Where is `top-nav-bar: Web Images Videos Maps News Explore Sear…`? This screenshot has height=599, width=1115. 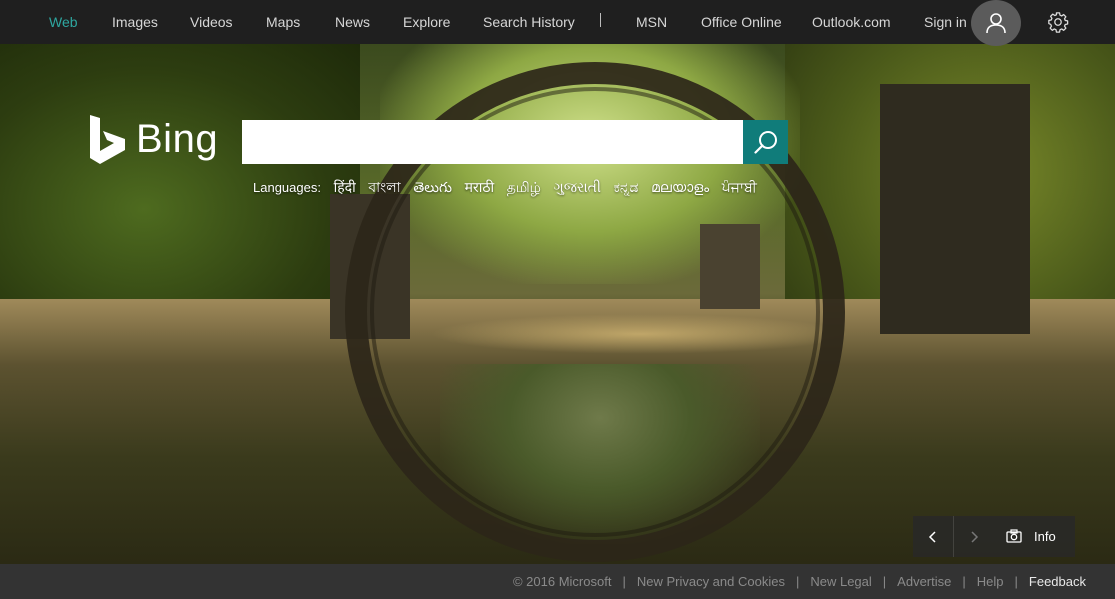
top-nav-bar: Web Images Videos Maps News Explore Sear… is located at coordinates (557, 23).